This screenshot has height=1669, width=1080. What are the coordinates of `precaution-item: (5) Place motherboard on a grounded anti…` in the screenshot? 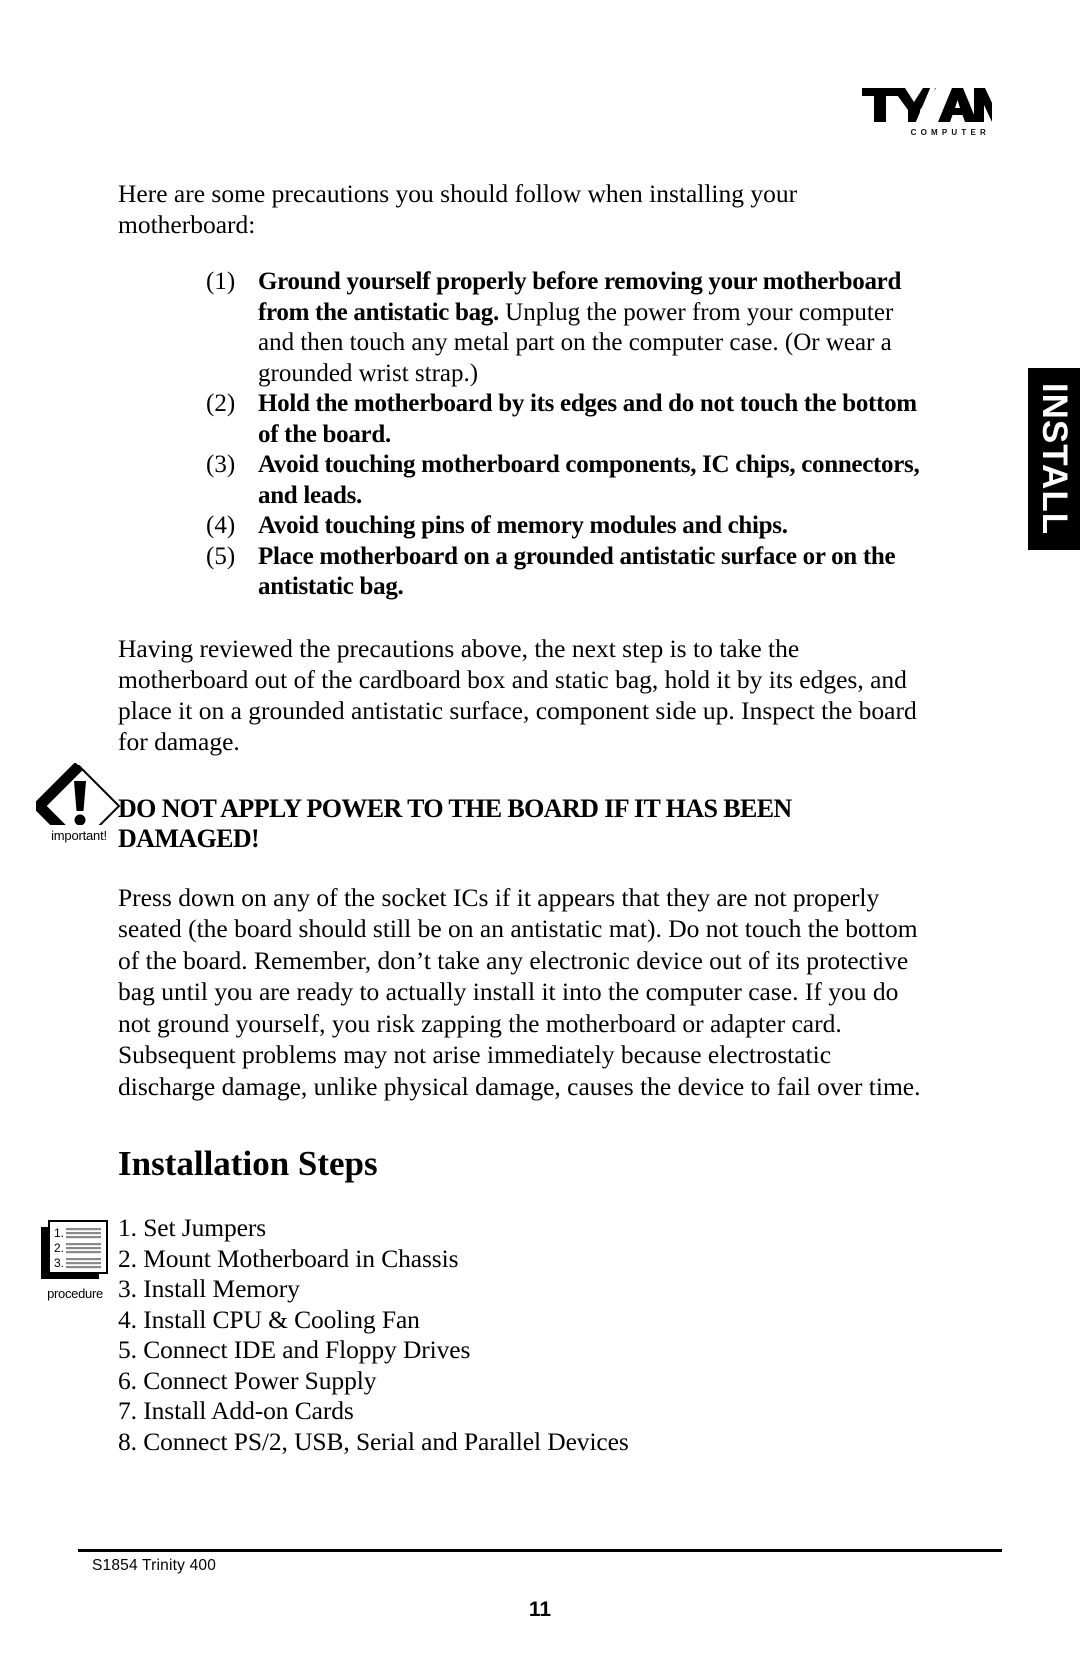 It's located at (524, 572).